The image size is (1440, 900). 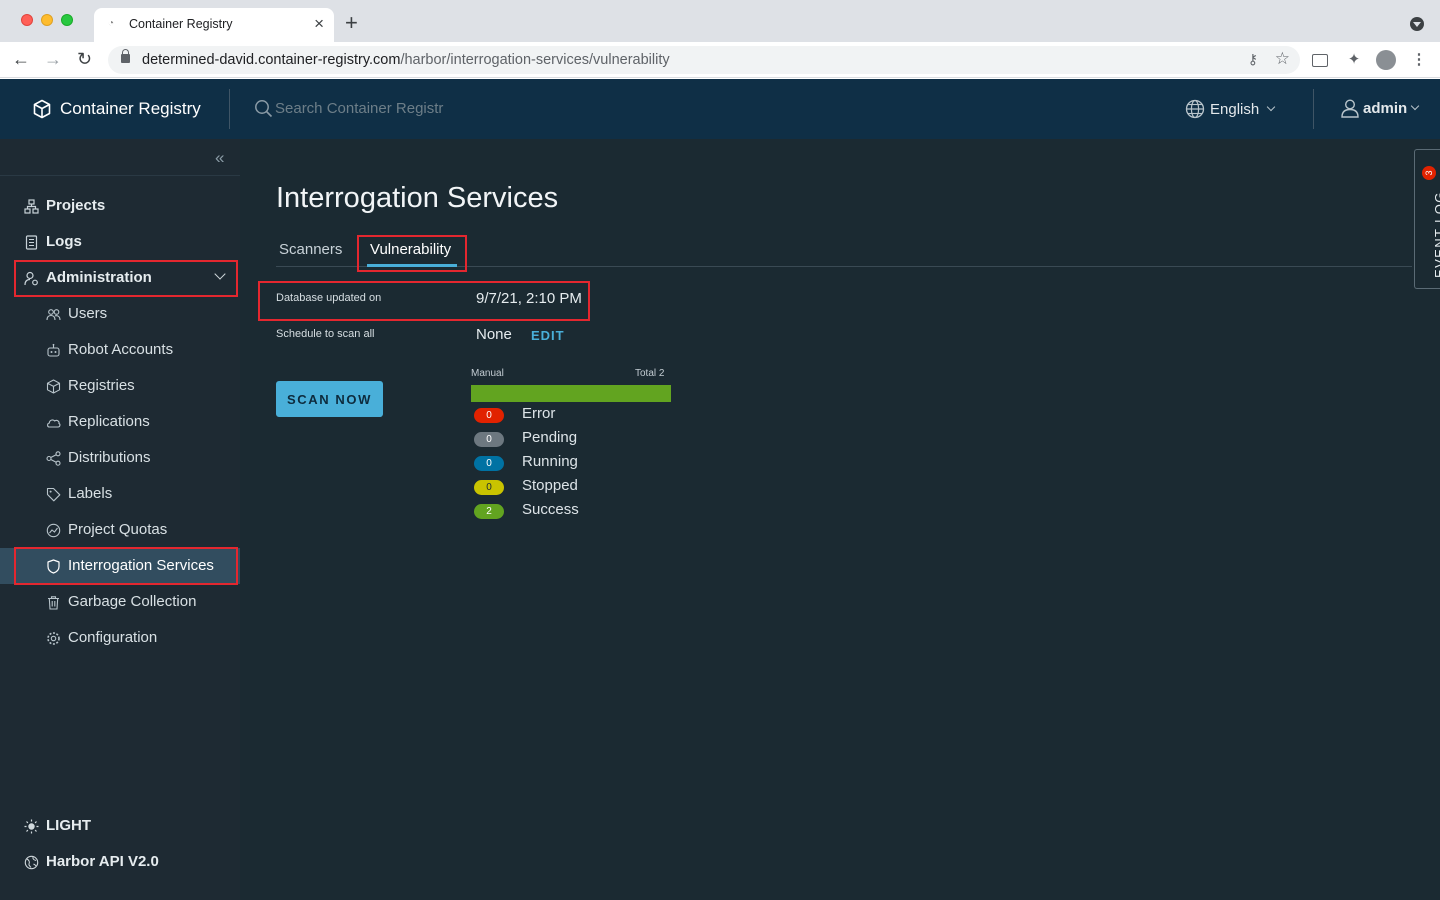 What do you see at coordinates (101, 385) in the screenshot?
I see `sidebar-item-label: Registries` at bounding box center [101, 385].